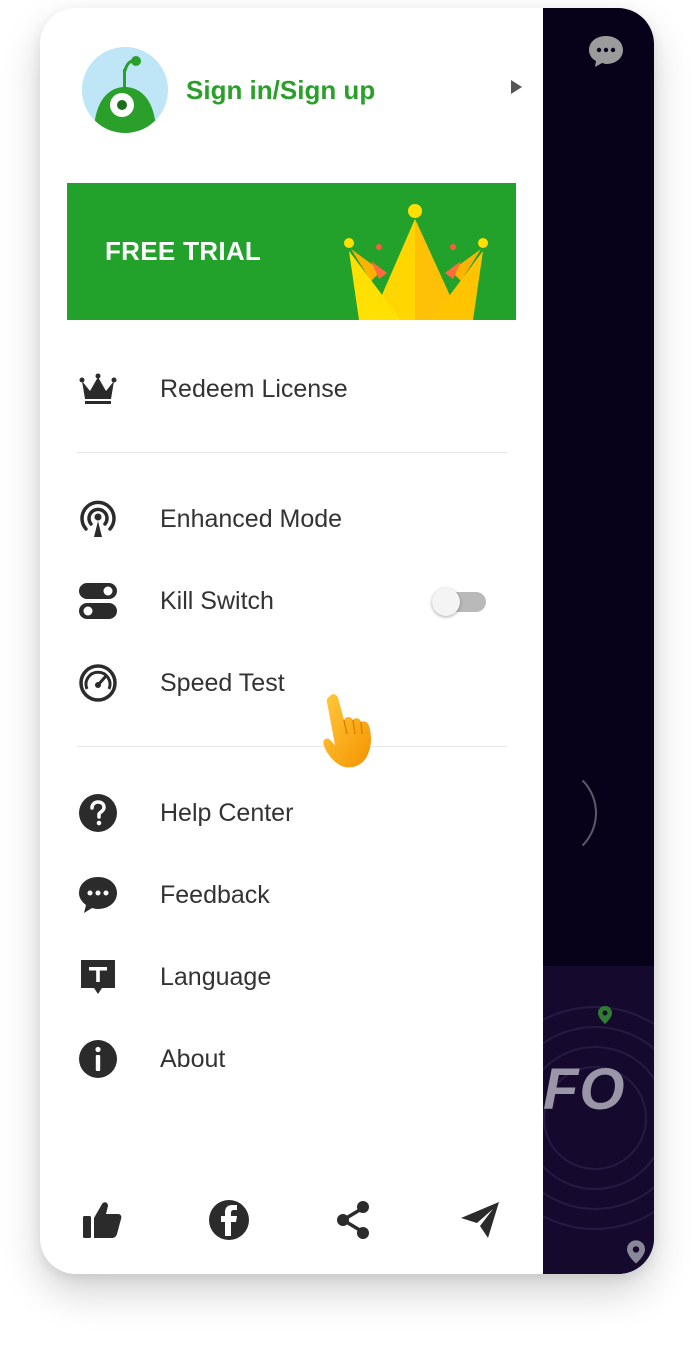 The image size is (694, 1346). I want to click on help-center-label: Help Center, so click(227, 812).